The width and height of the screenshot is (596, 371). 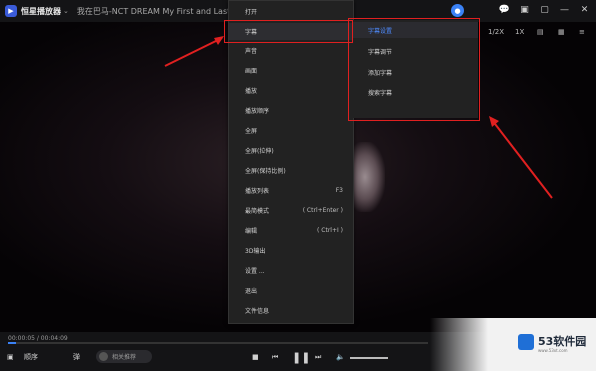 What do you see at coordinates (66, 11) in the screenshot?
I see `chevron-down-icon: ⌄` at bounding box center [66, 11].